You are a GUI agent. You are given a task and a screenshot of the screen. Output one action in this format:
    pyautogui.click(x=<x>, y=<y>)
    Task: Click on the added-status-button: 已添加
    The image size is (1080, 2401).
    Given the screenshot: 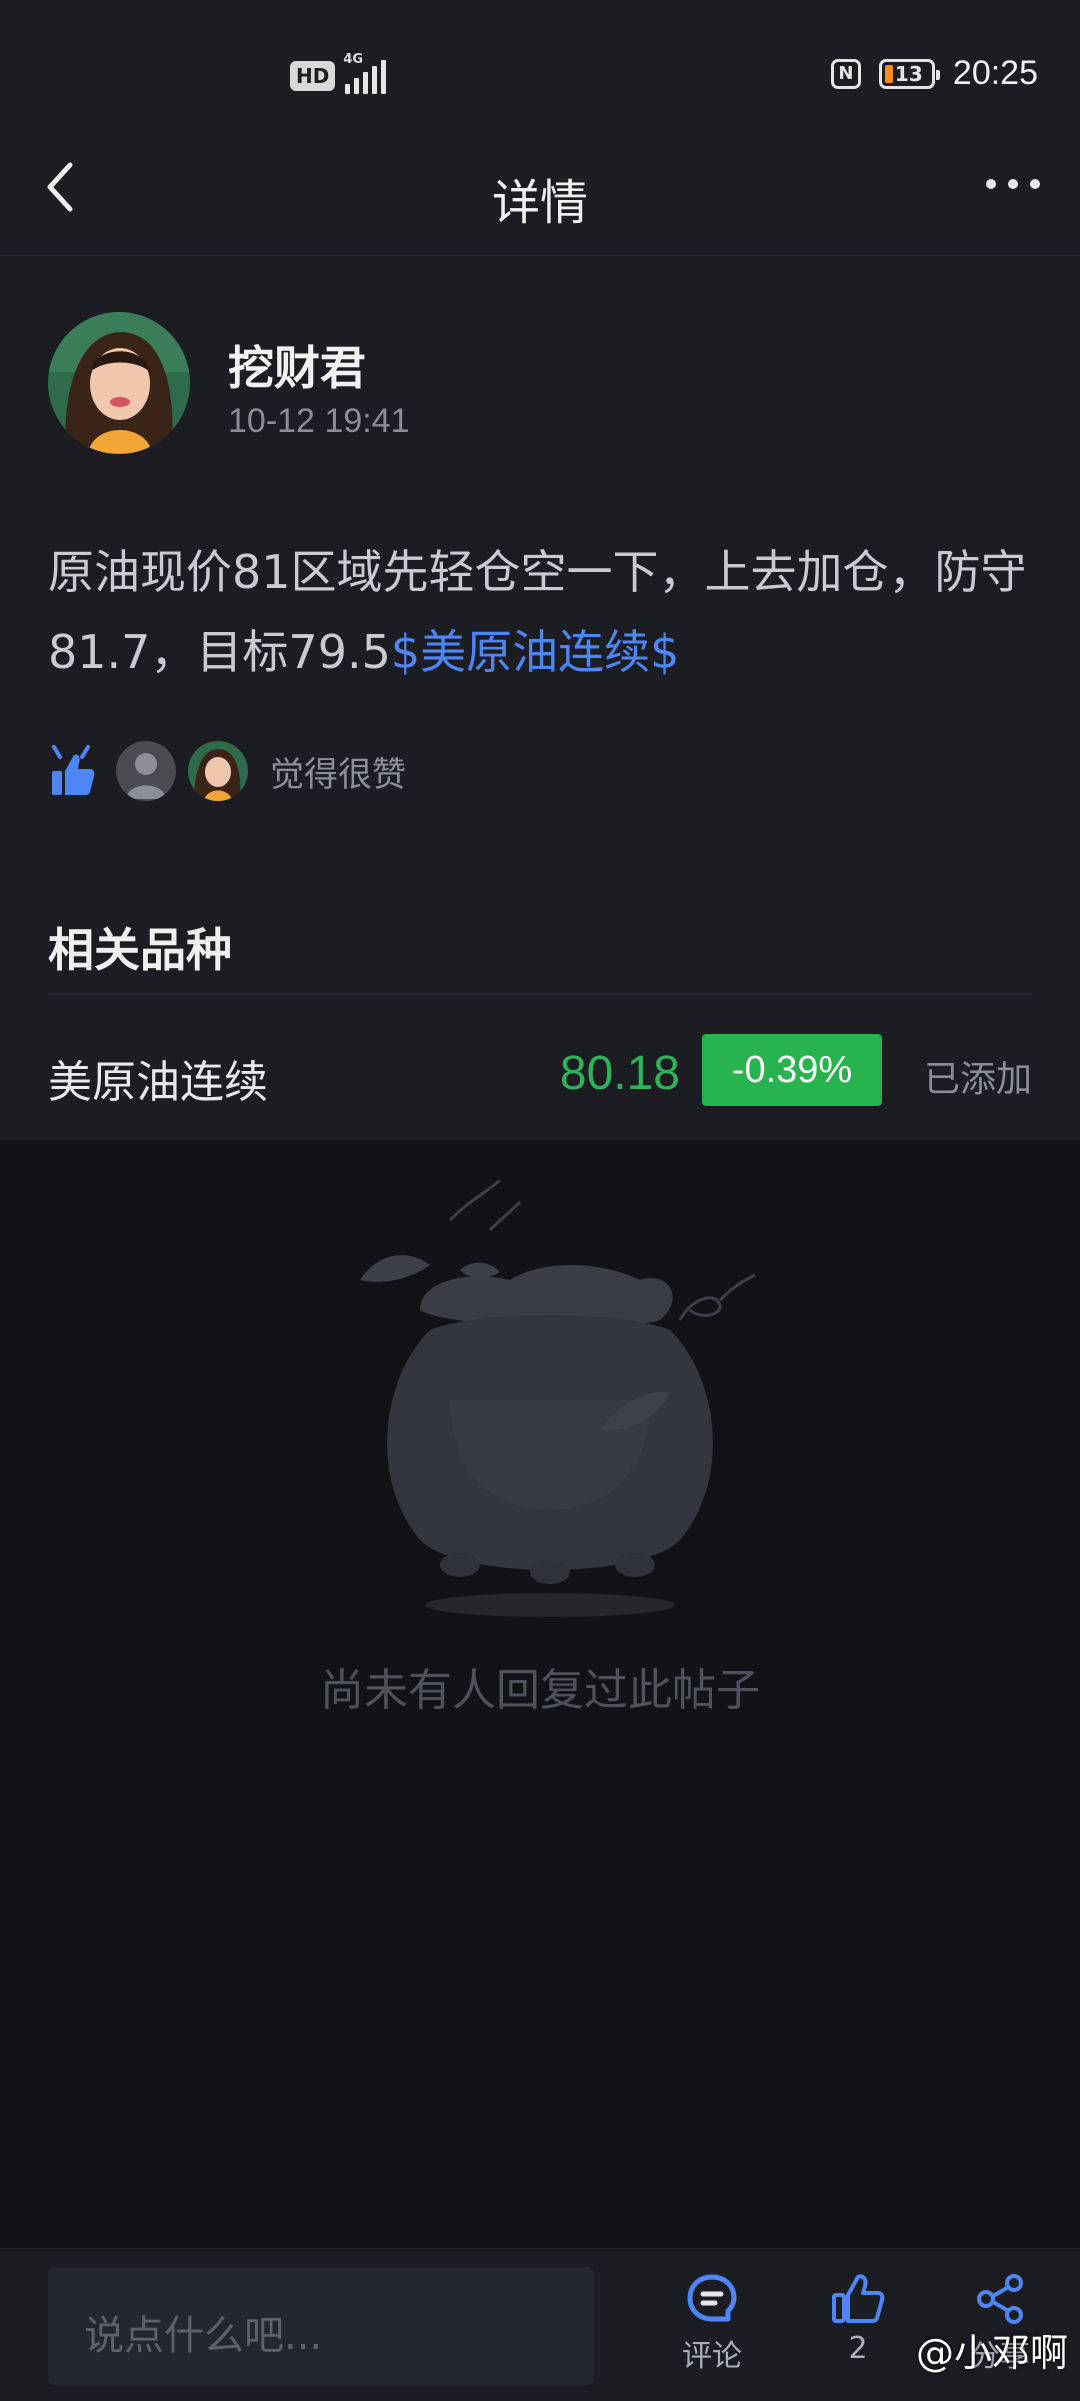 What is the action you would take?
    pyautogui.click(x=978, y=1076)
    